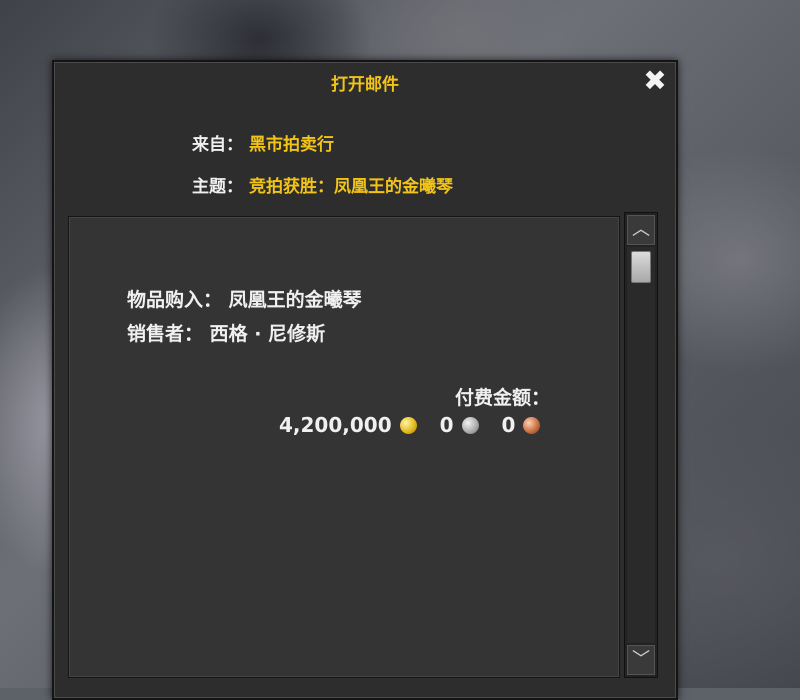 This screenshot has height=700, width=800. I want to click on close-icon: ✖, so click(655, 81).